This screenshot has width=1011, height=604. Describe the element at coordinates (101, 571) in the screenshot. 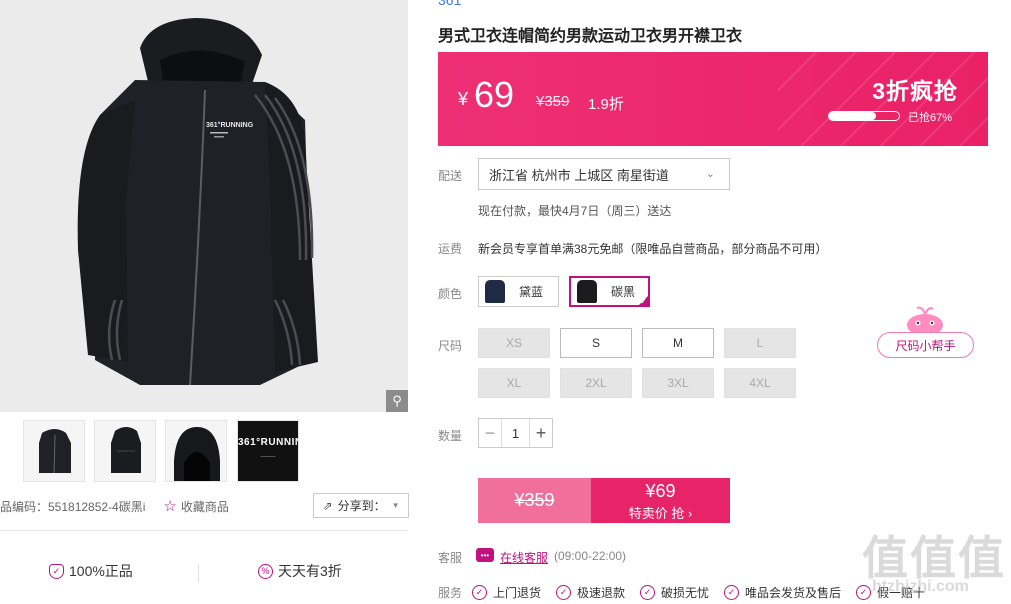

I see `promise-label: 100%正品` at that location.